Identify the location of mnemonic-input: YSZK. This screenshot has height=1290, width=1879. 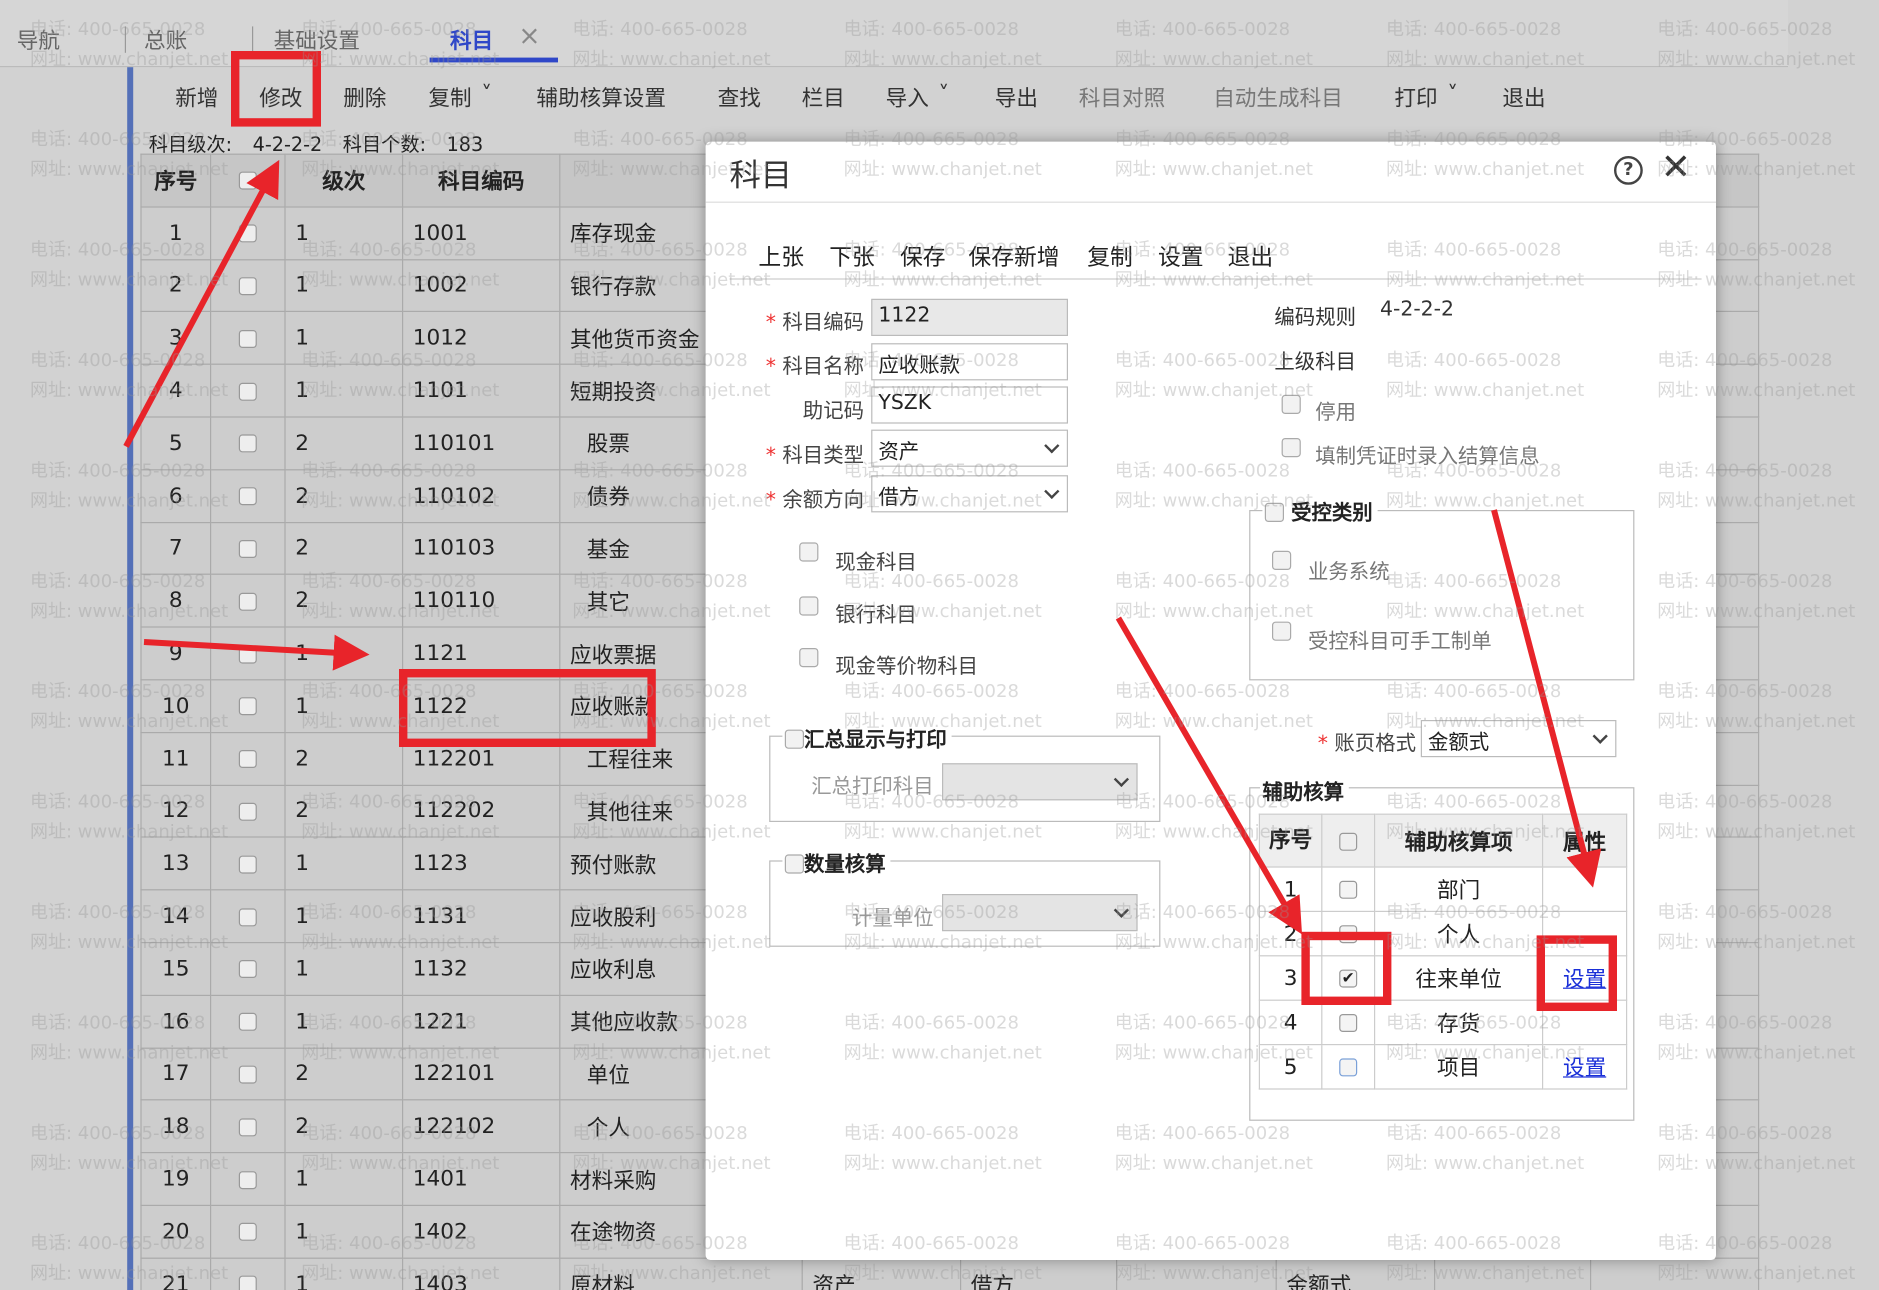
(969, 405).